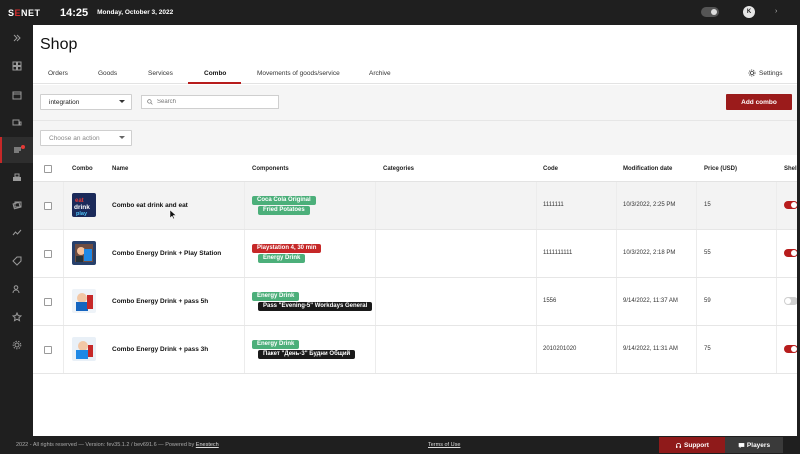  I want to click on components-tags: Energy Drink Пакет "День-3" Будни Общий, so click(304, 349).